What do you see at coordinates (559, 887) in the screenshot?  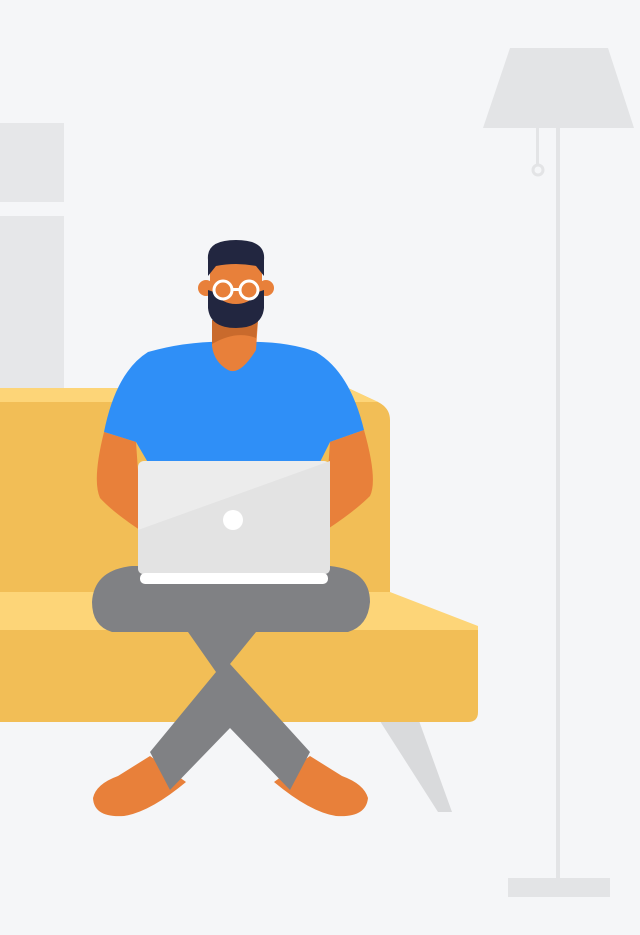 I see `lamp-base` at bounding box center [559, 887].